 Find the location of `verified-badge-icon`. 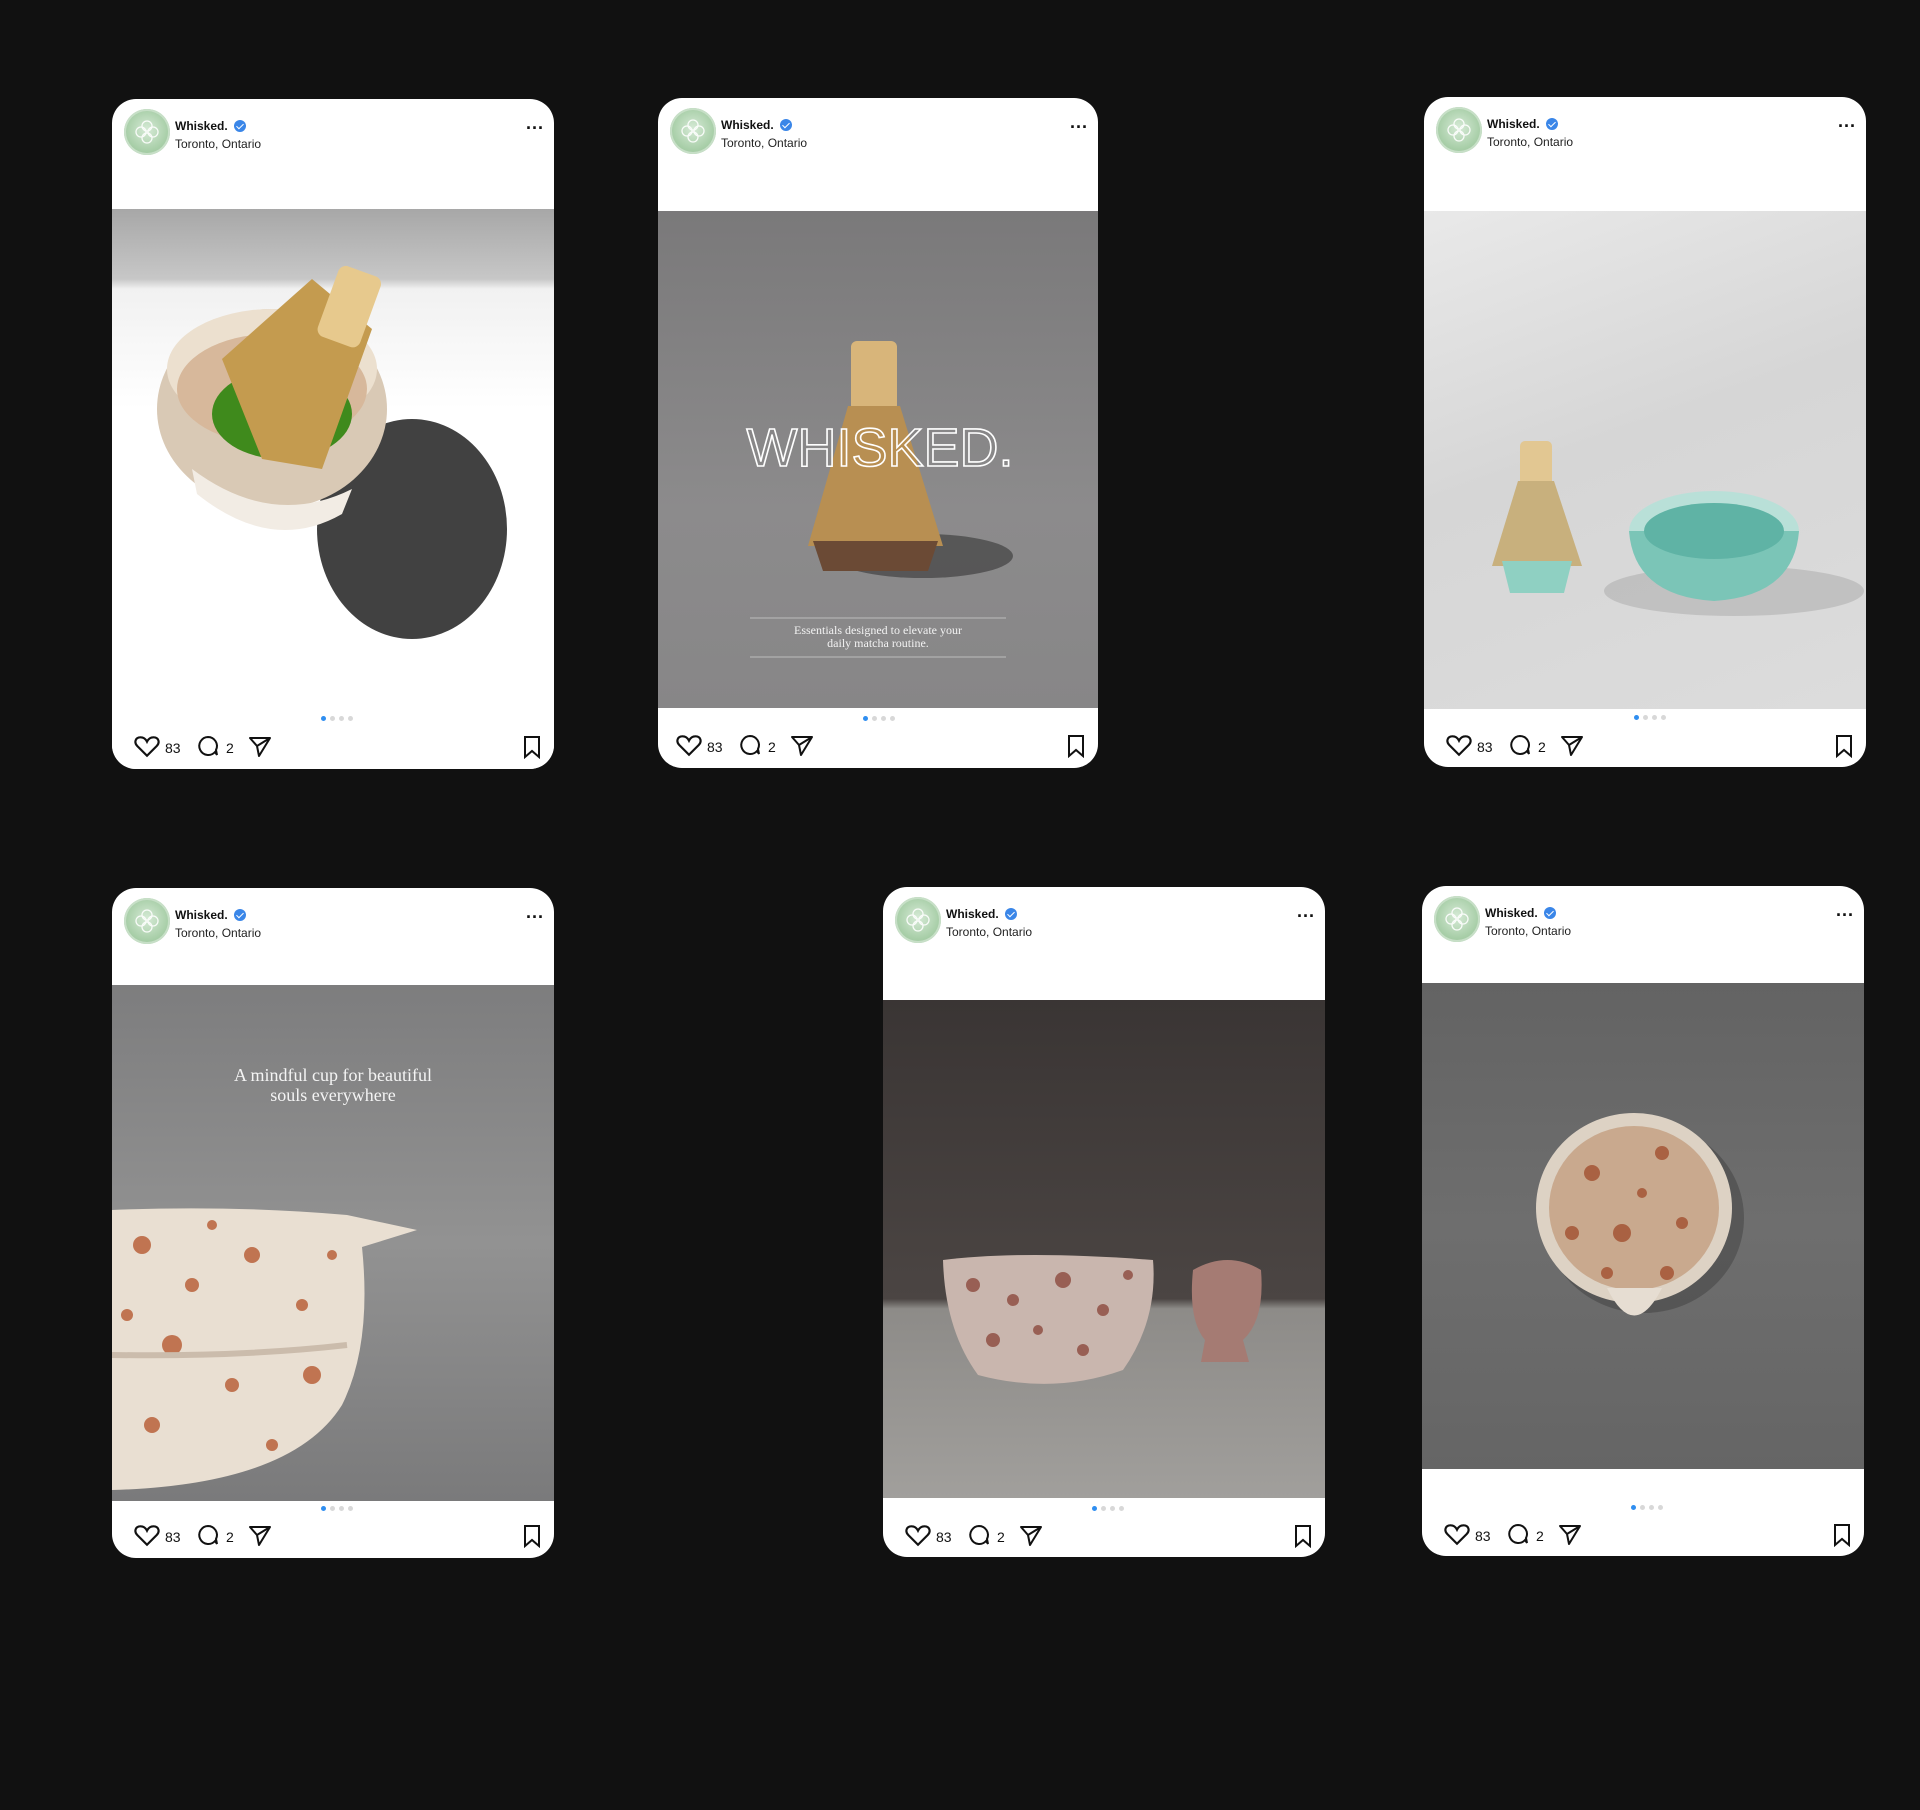

verified-badge-icon is located at coordinates (1549, 913).